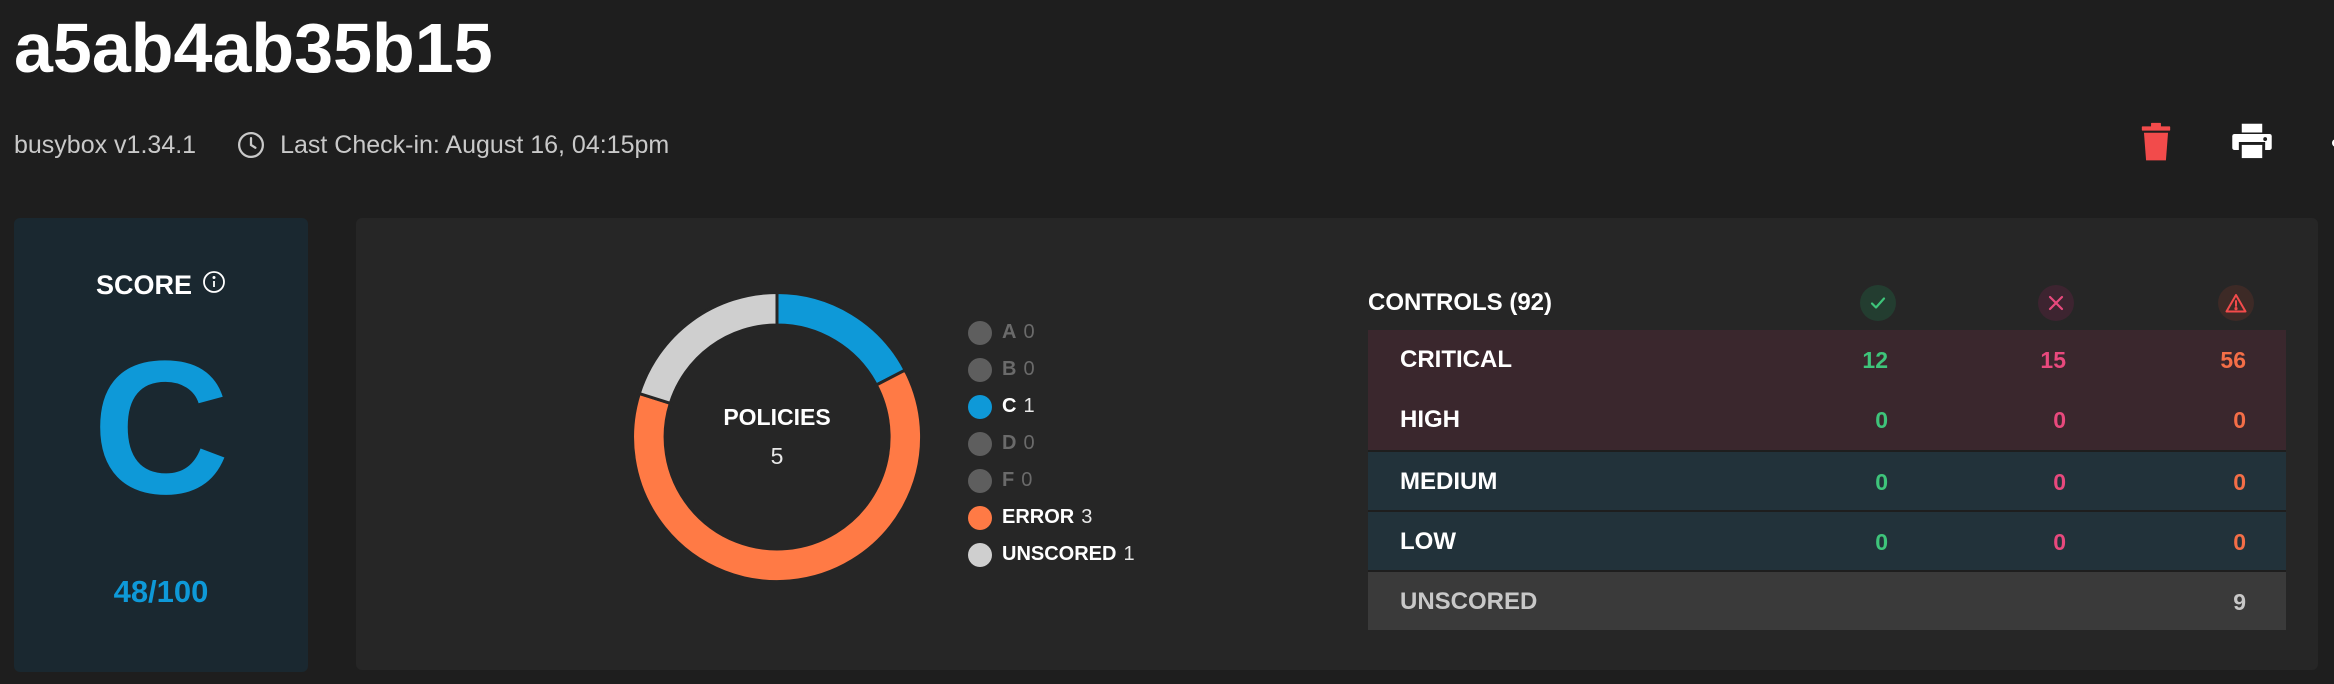 The width and height of the screenshot is (2334, 684). I want to click on controls-row-high: HIGH 0 0 0, so click(1827, 420).